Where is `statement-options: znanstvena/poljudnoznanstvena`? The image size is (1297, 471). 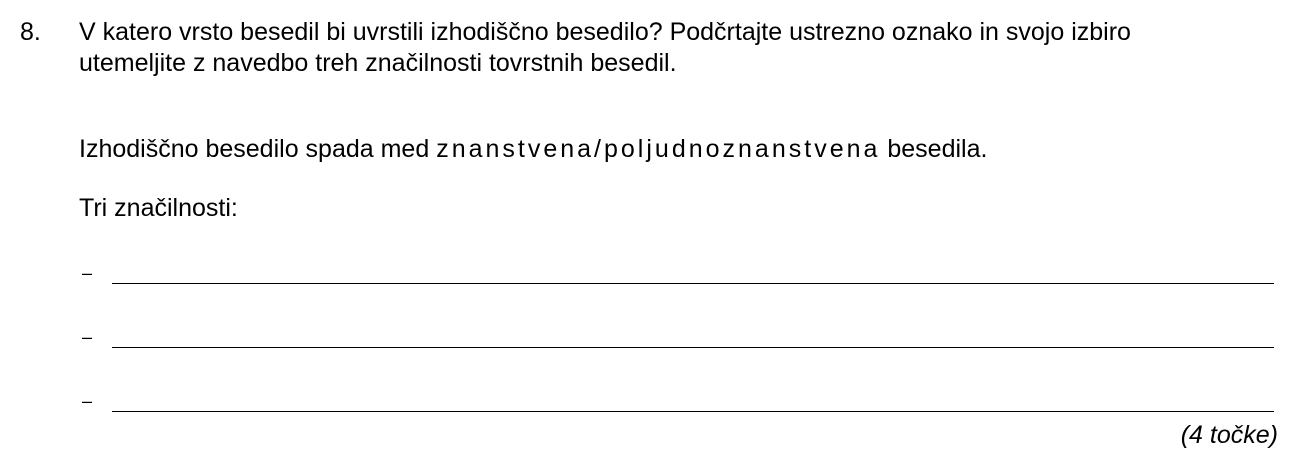
statement-options: znanstvena/poljudnoznanstvena is located at coordinates (658, 149).